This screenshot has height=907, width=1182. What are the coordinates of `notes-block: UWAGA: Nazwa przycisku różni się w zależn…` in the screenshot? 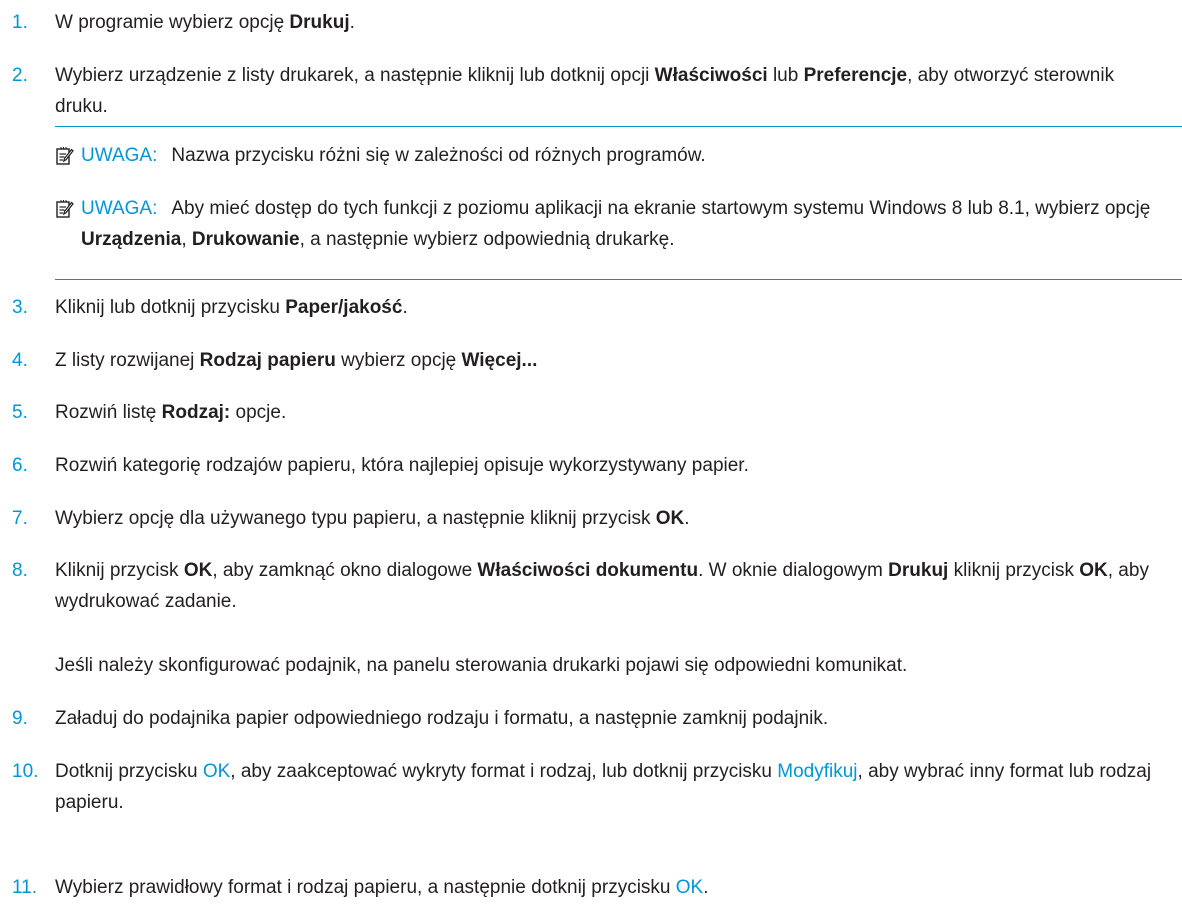 It's located at (618, 188).